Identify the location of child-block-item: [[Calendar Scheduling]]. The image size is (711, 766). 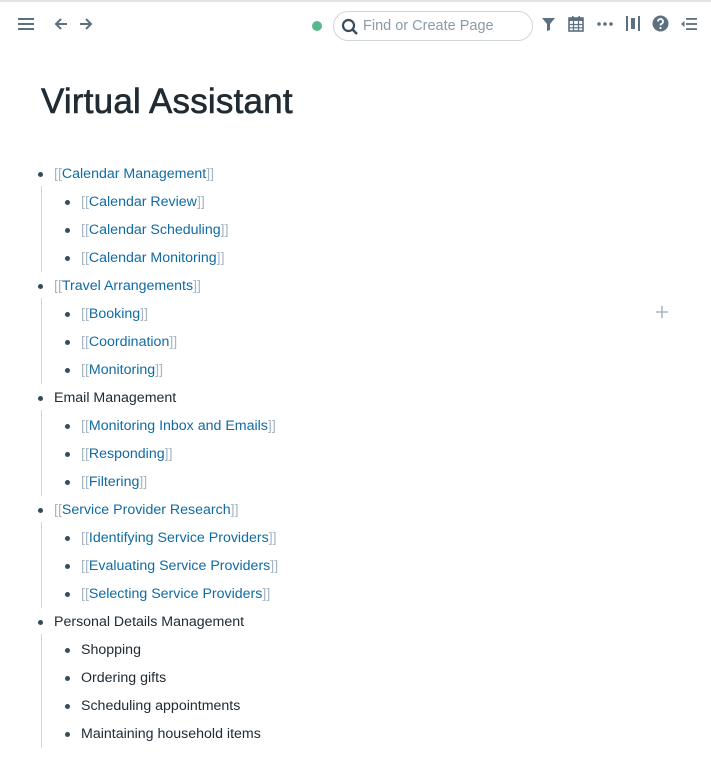
(155, 230).